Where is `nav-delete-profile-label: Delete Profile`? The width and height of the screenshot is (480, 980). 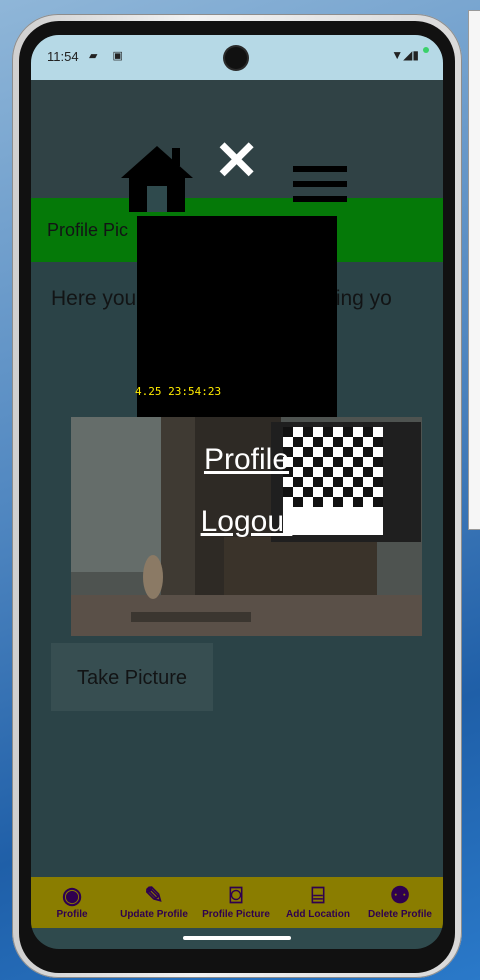
nav-delete-profile-label: Delete Profile is located at coordinates (400, 914).